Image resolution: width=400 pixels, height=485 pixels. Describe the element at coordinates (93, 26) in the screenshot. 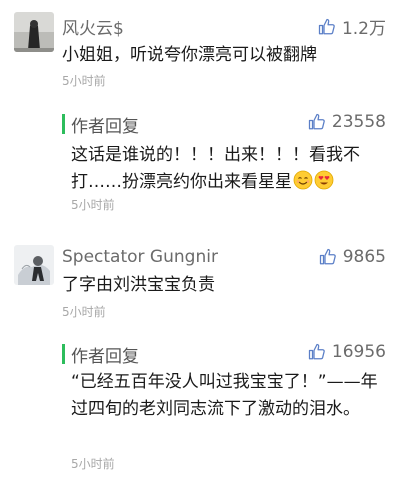

I see `comment-author: 风火云$` at that location.